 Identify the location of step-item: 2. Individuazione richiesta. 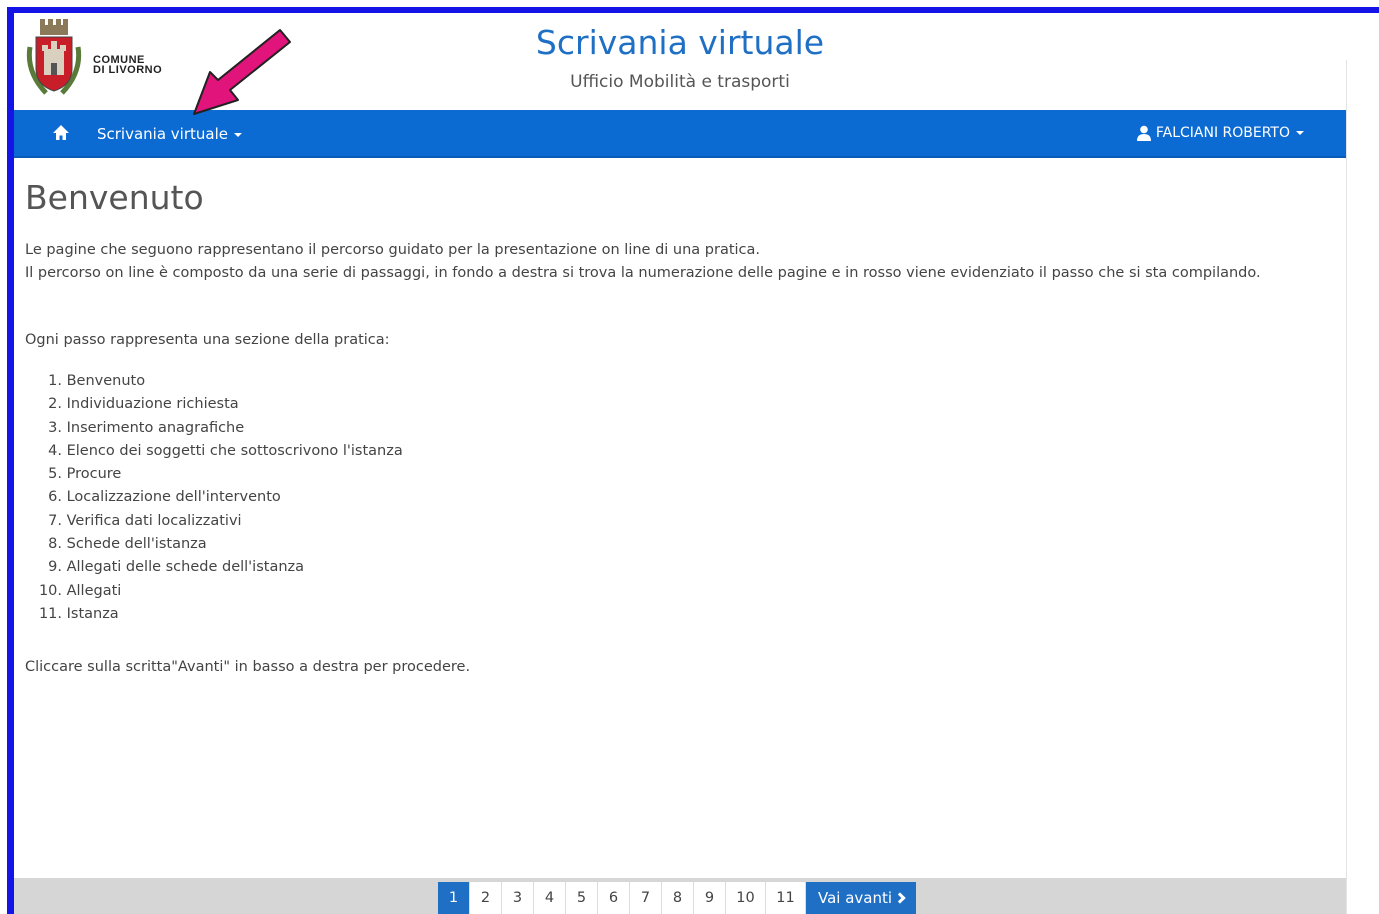
(143, 404).